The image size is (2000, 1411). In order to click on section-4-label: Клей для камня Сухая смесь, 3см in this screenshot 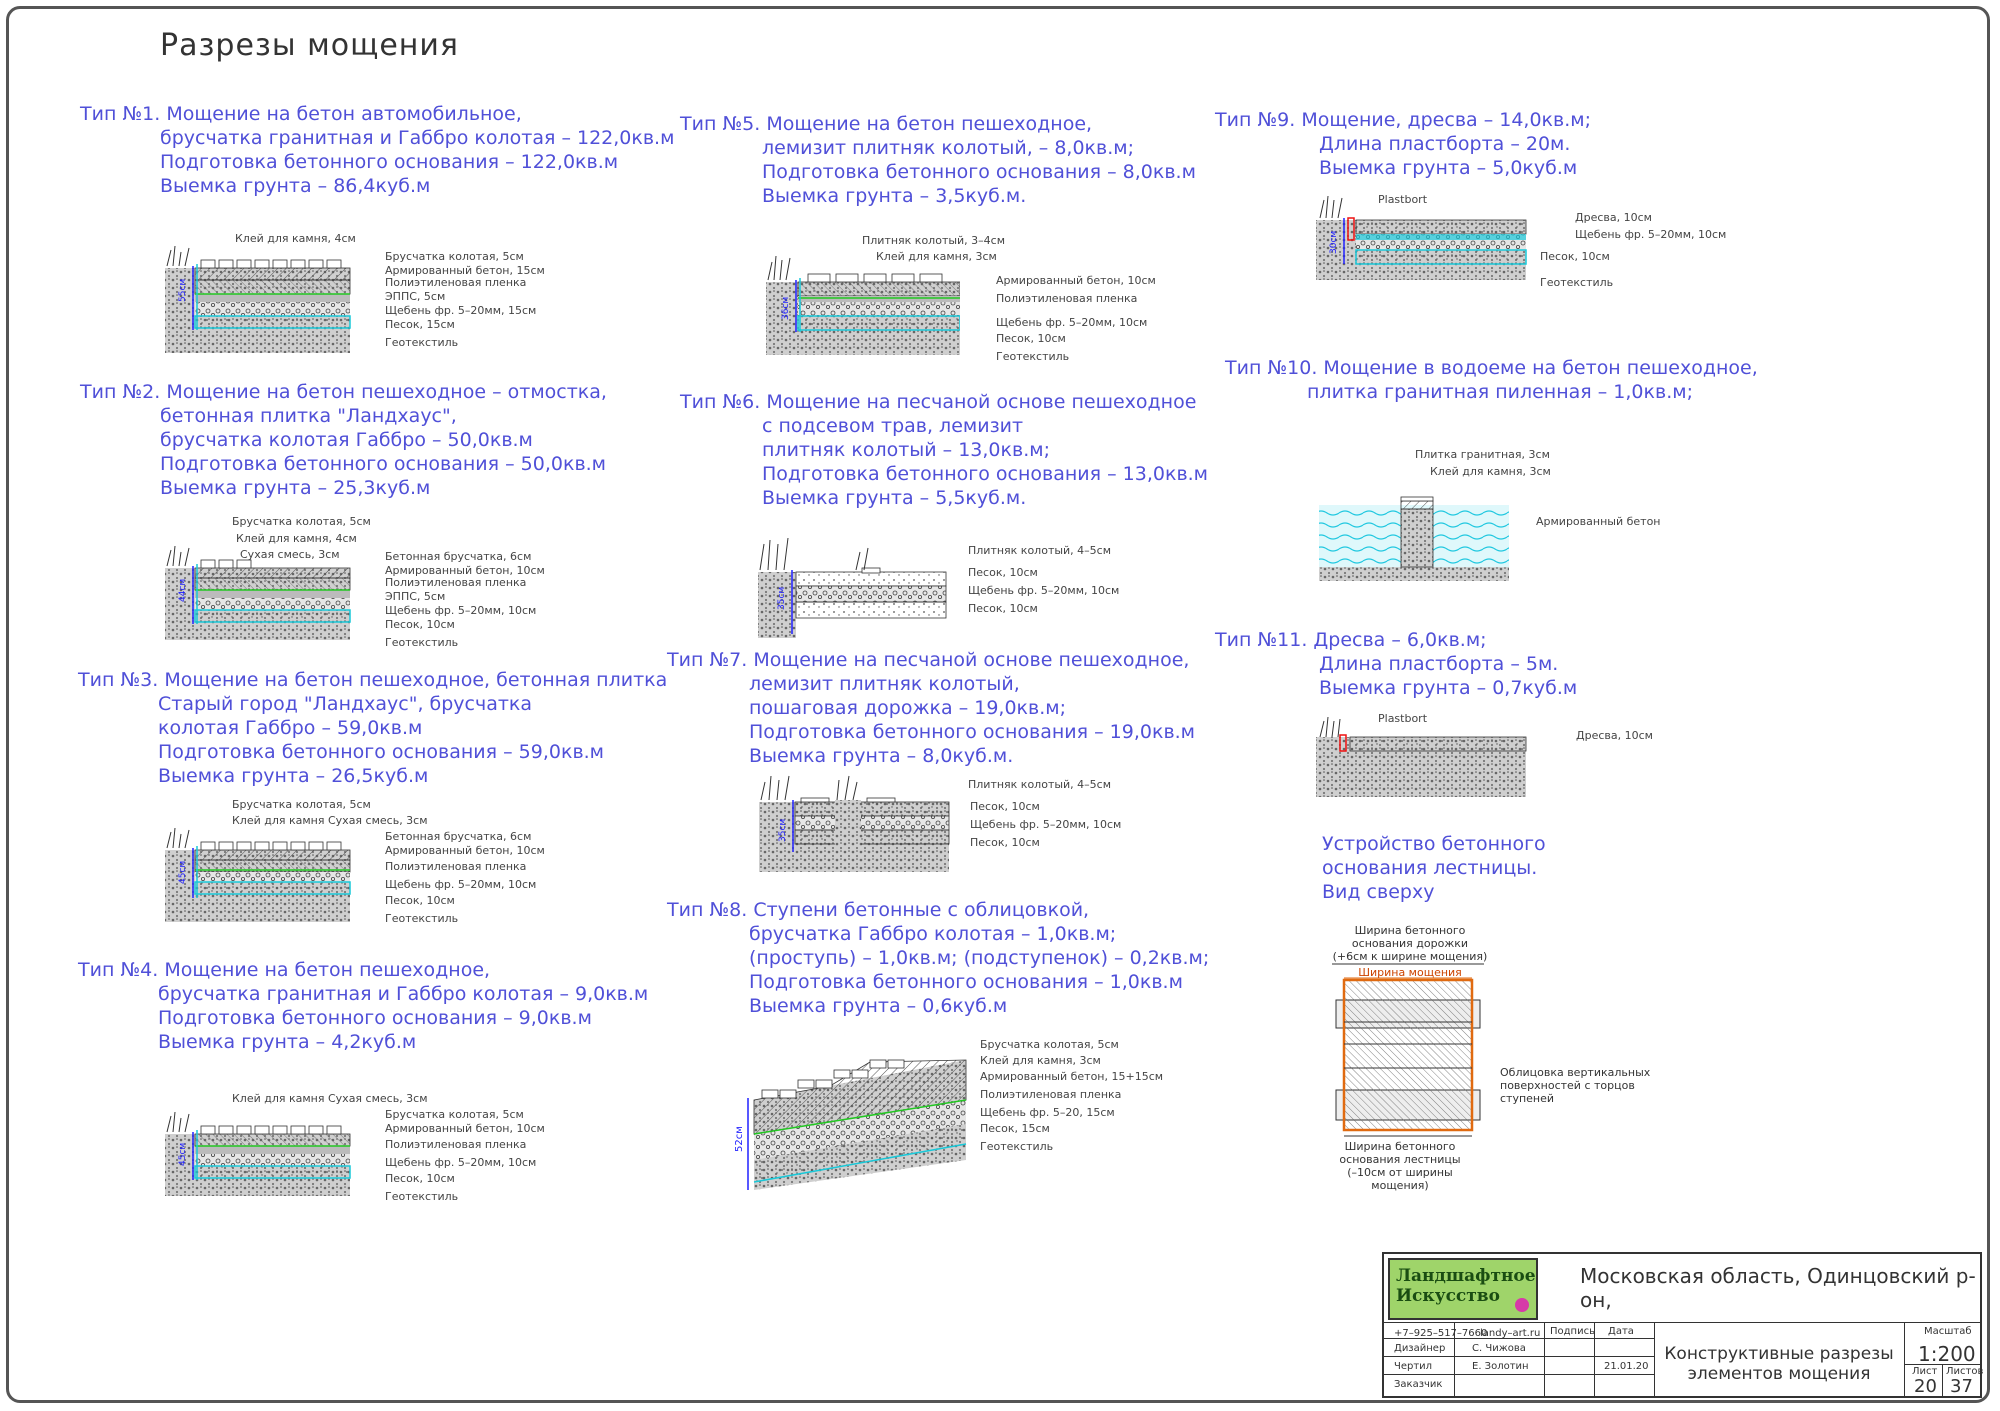, I will do `click(330, 1098)`.